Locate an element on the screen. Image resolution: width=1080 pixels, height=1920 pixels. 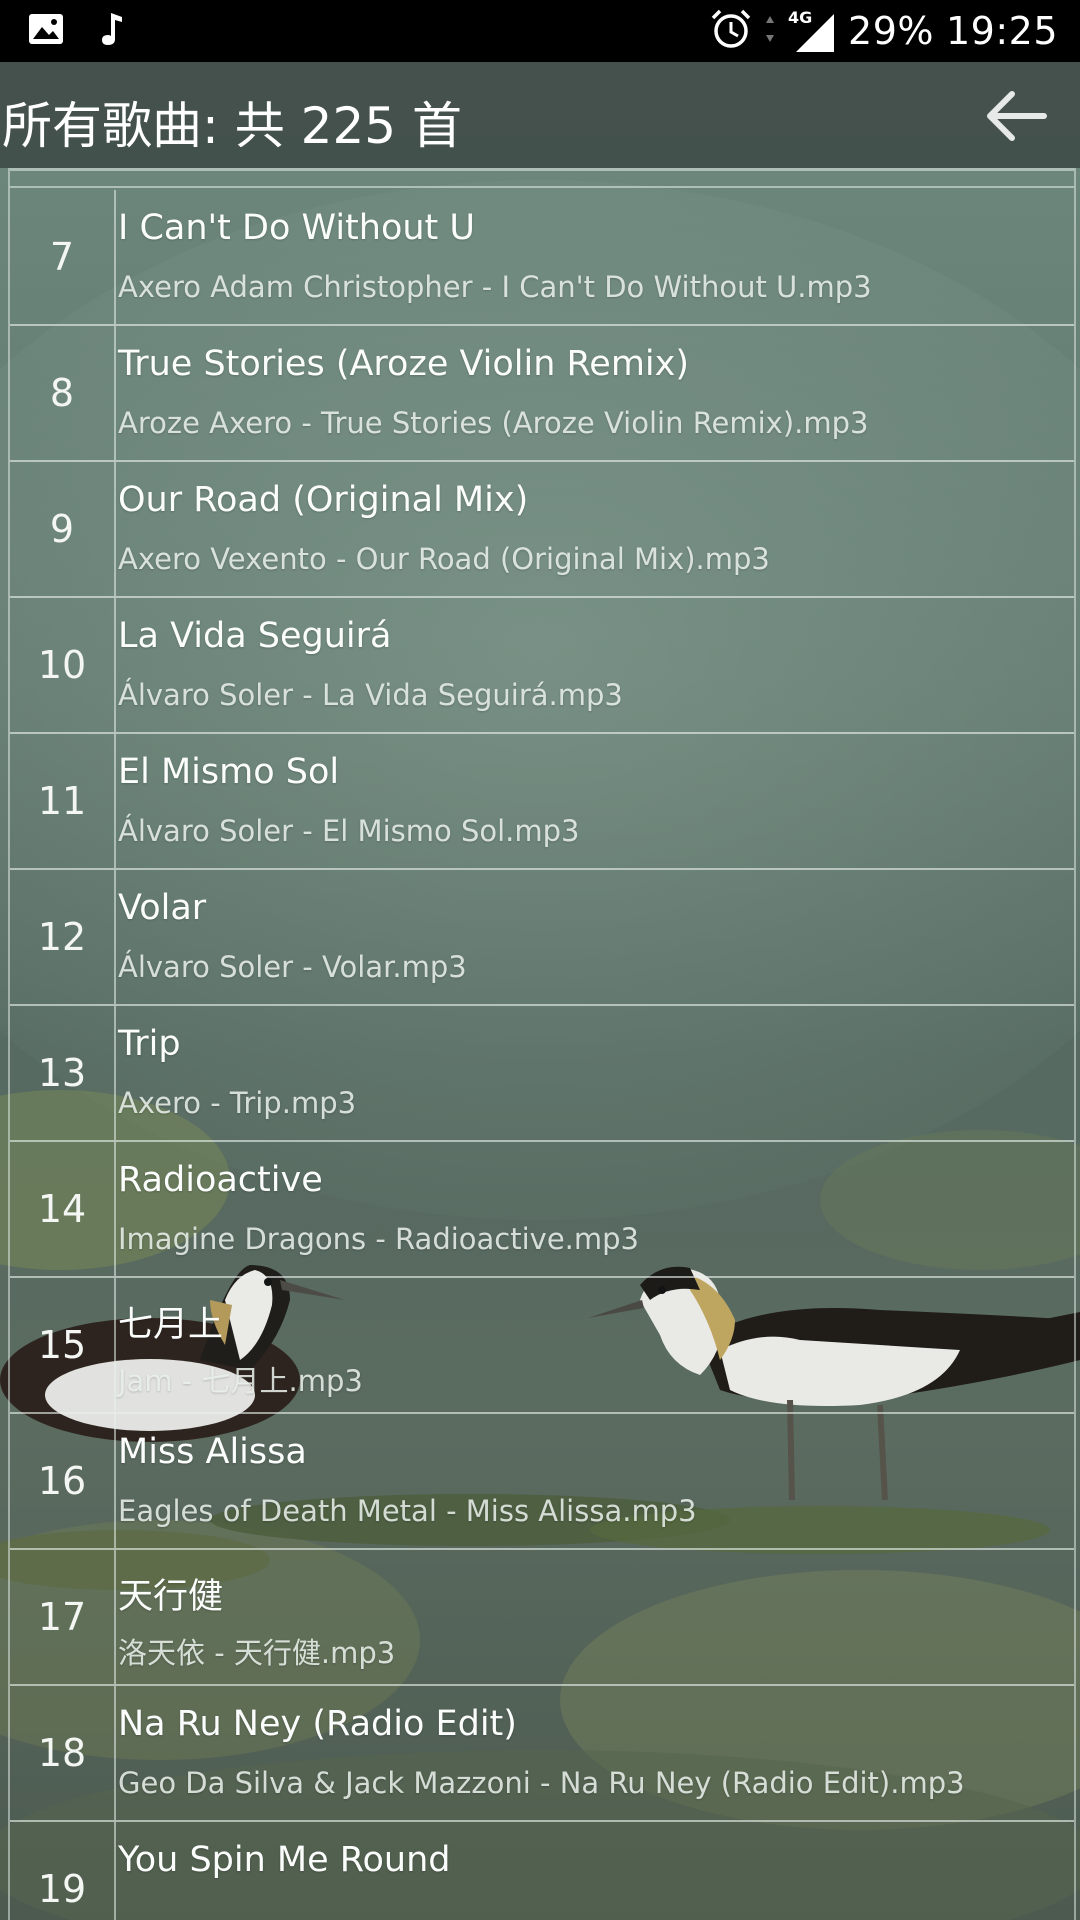
song-filename: Álvaro Soler - Volar.mp3 is located at coordinates (292, 967).